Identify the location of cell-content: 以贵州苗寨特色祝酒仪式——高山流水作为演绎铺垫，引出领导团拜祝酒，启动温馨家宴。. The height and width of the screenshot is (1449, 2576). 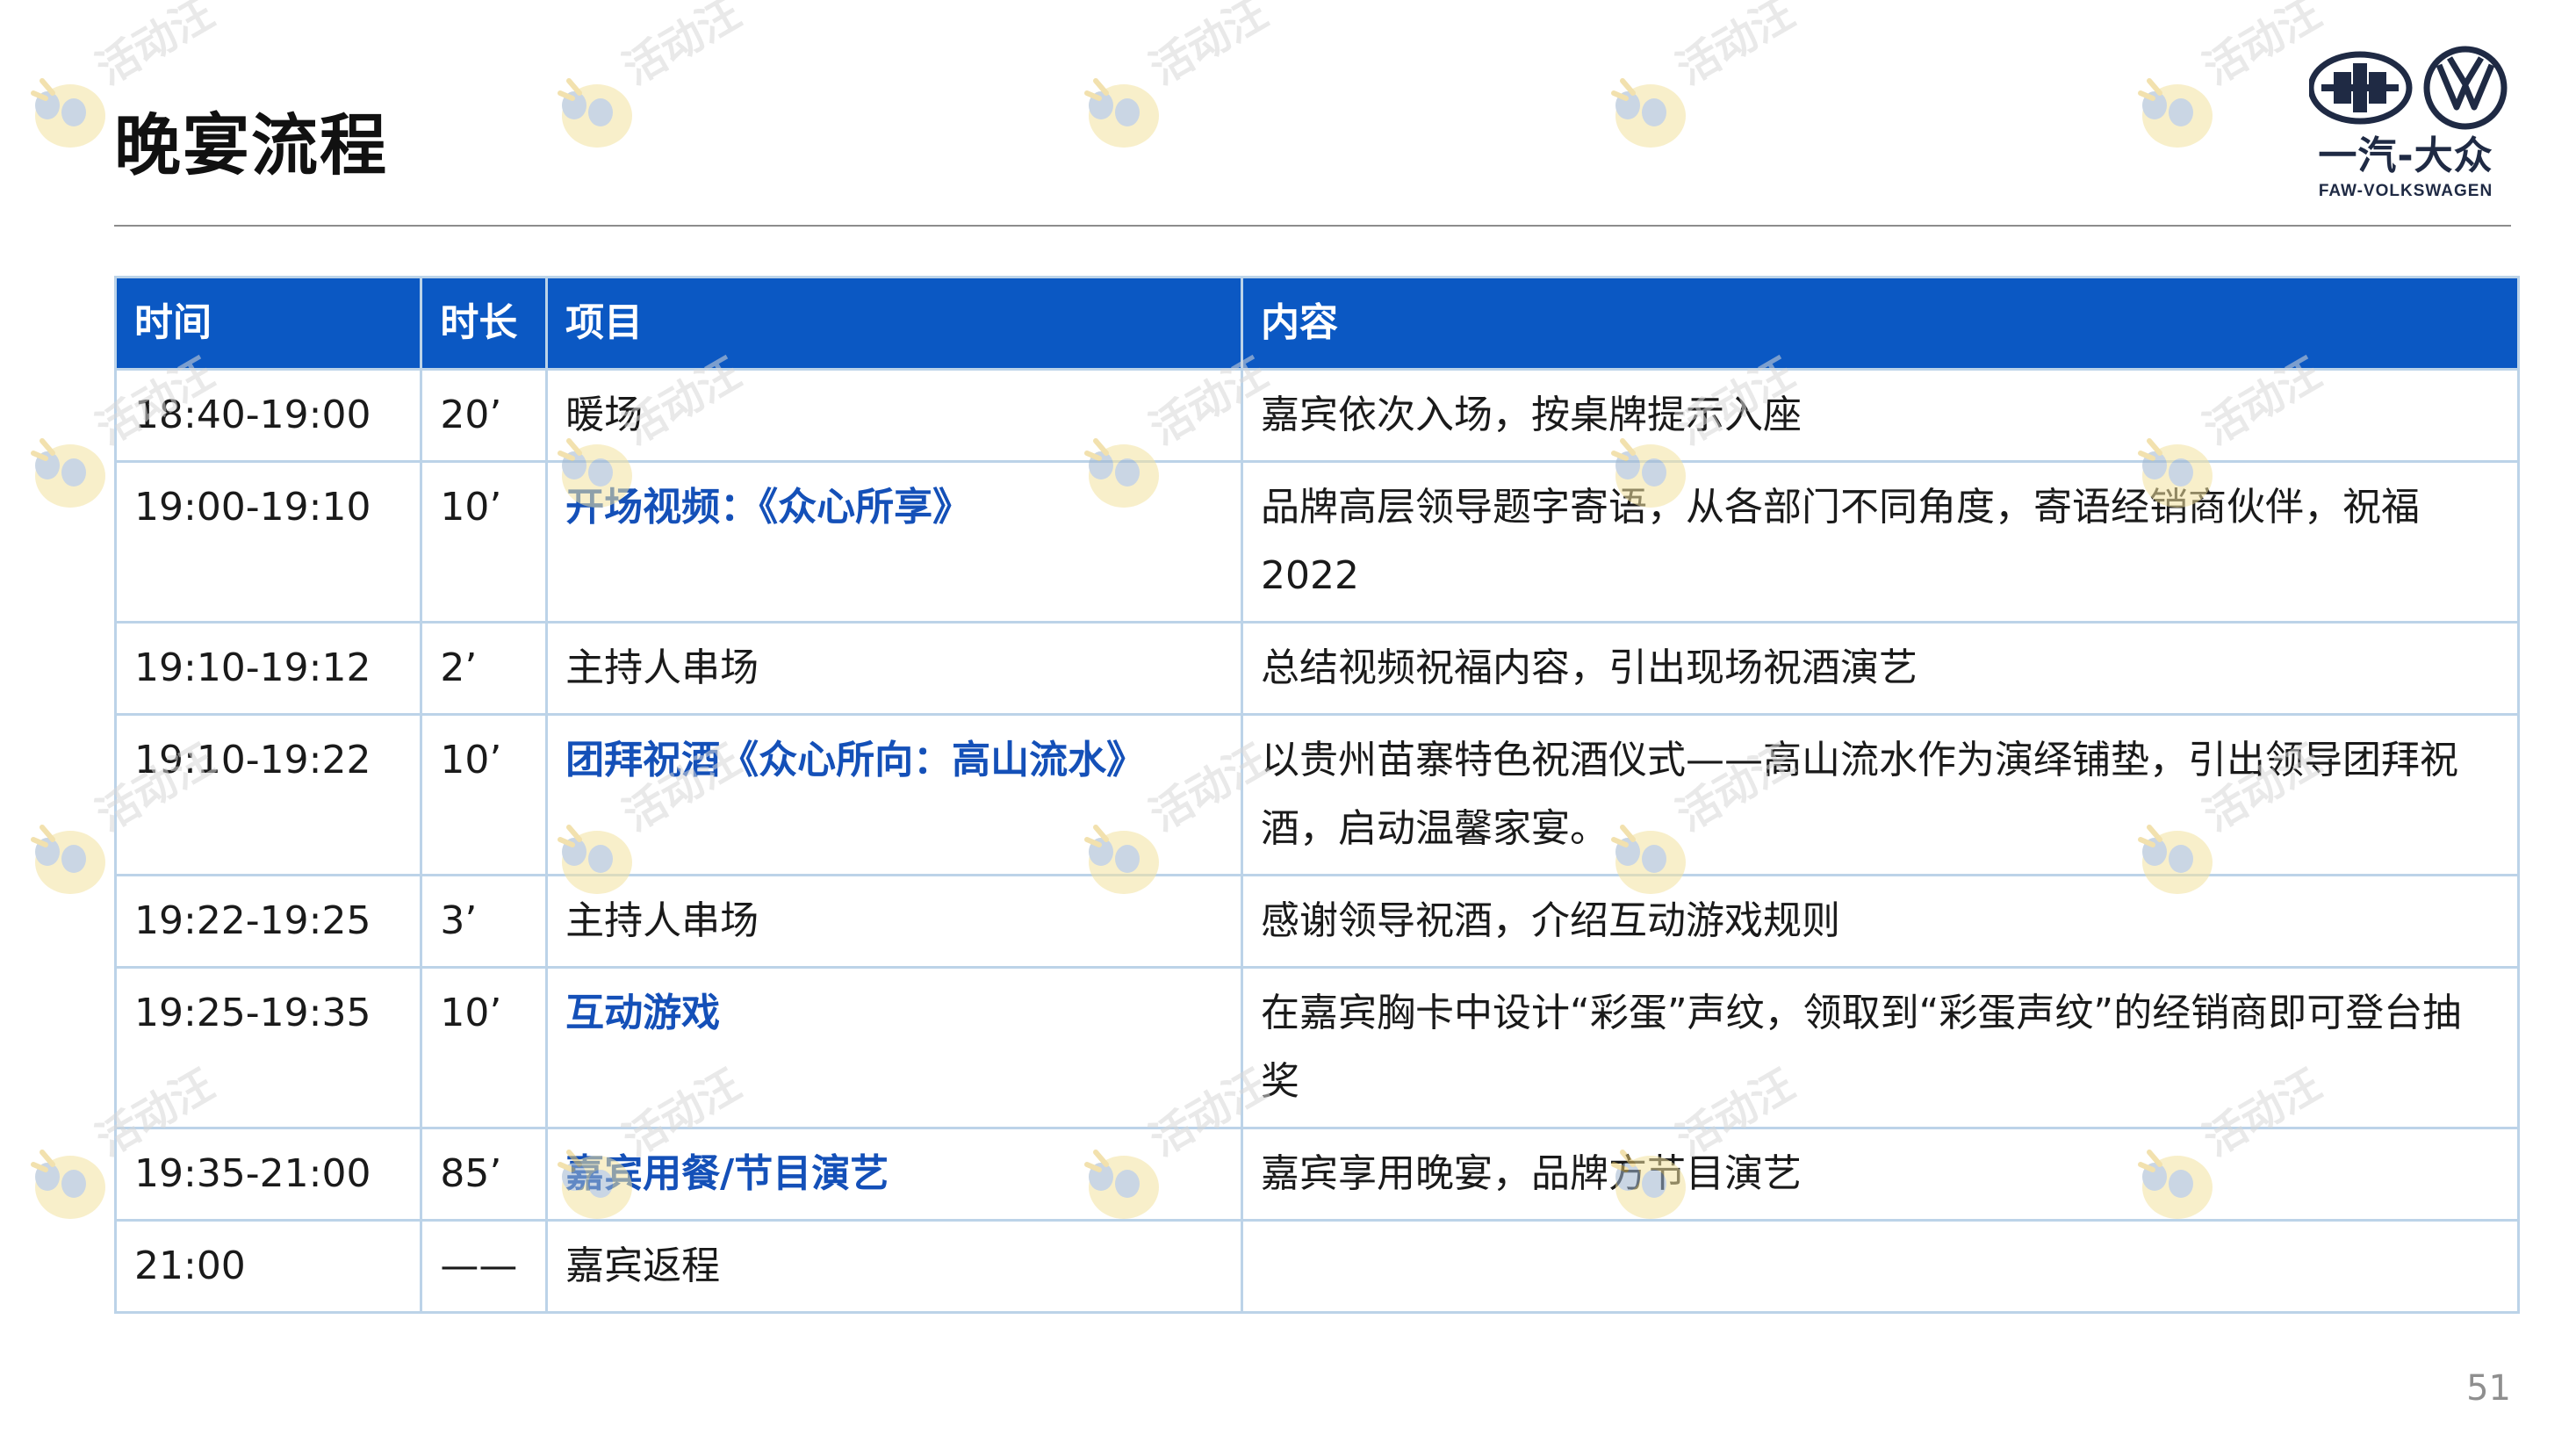
(1880, 794).